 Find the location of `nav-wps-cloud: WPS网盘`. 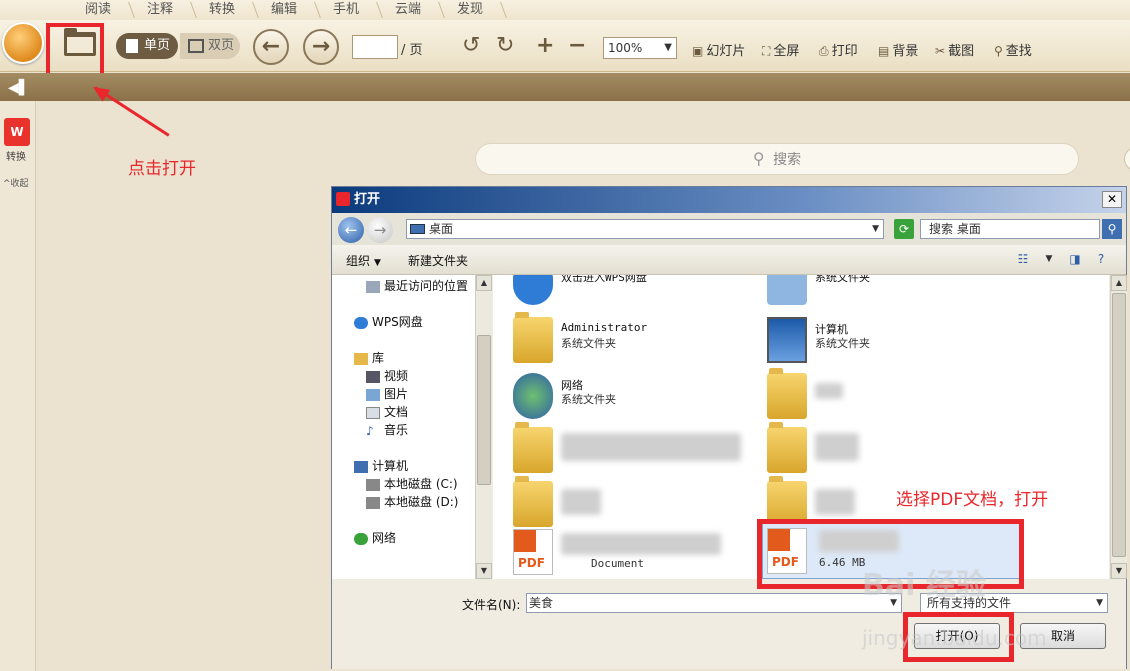

nav-wps-cloud: WPS网盘 is located at coordinates (388, 321).